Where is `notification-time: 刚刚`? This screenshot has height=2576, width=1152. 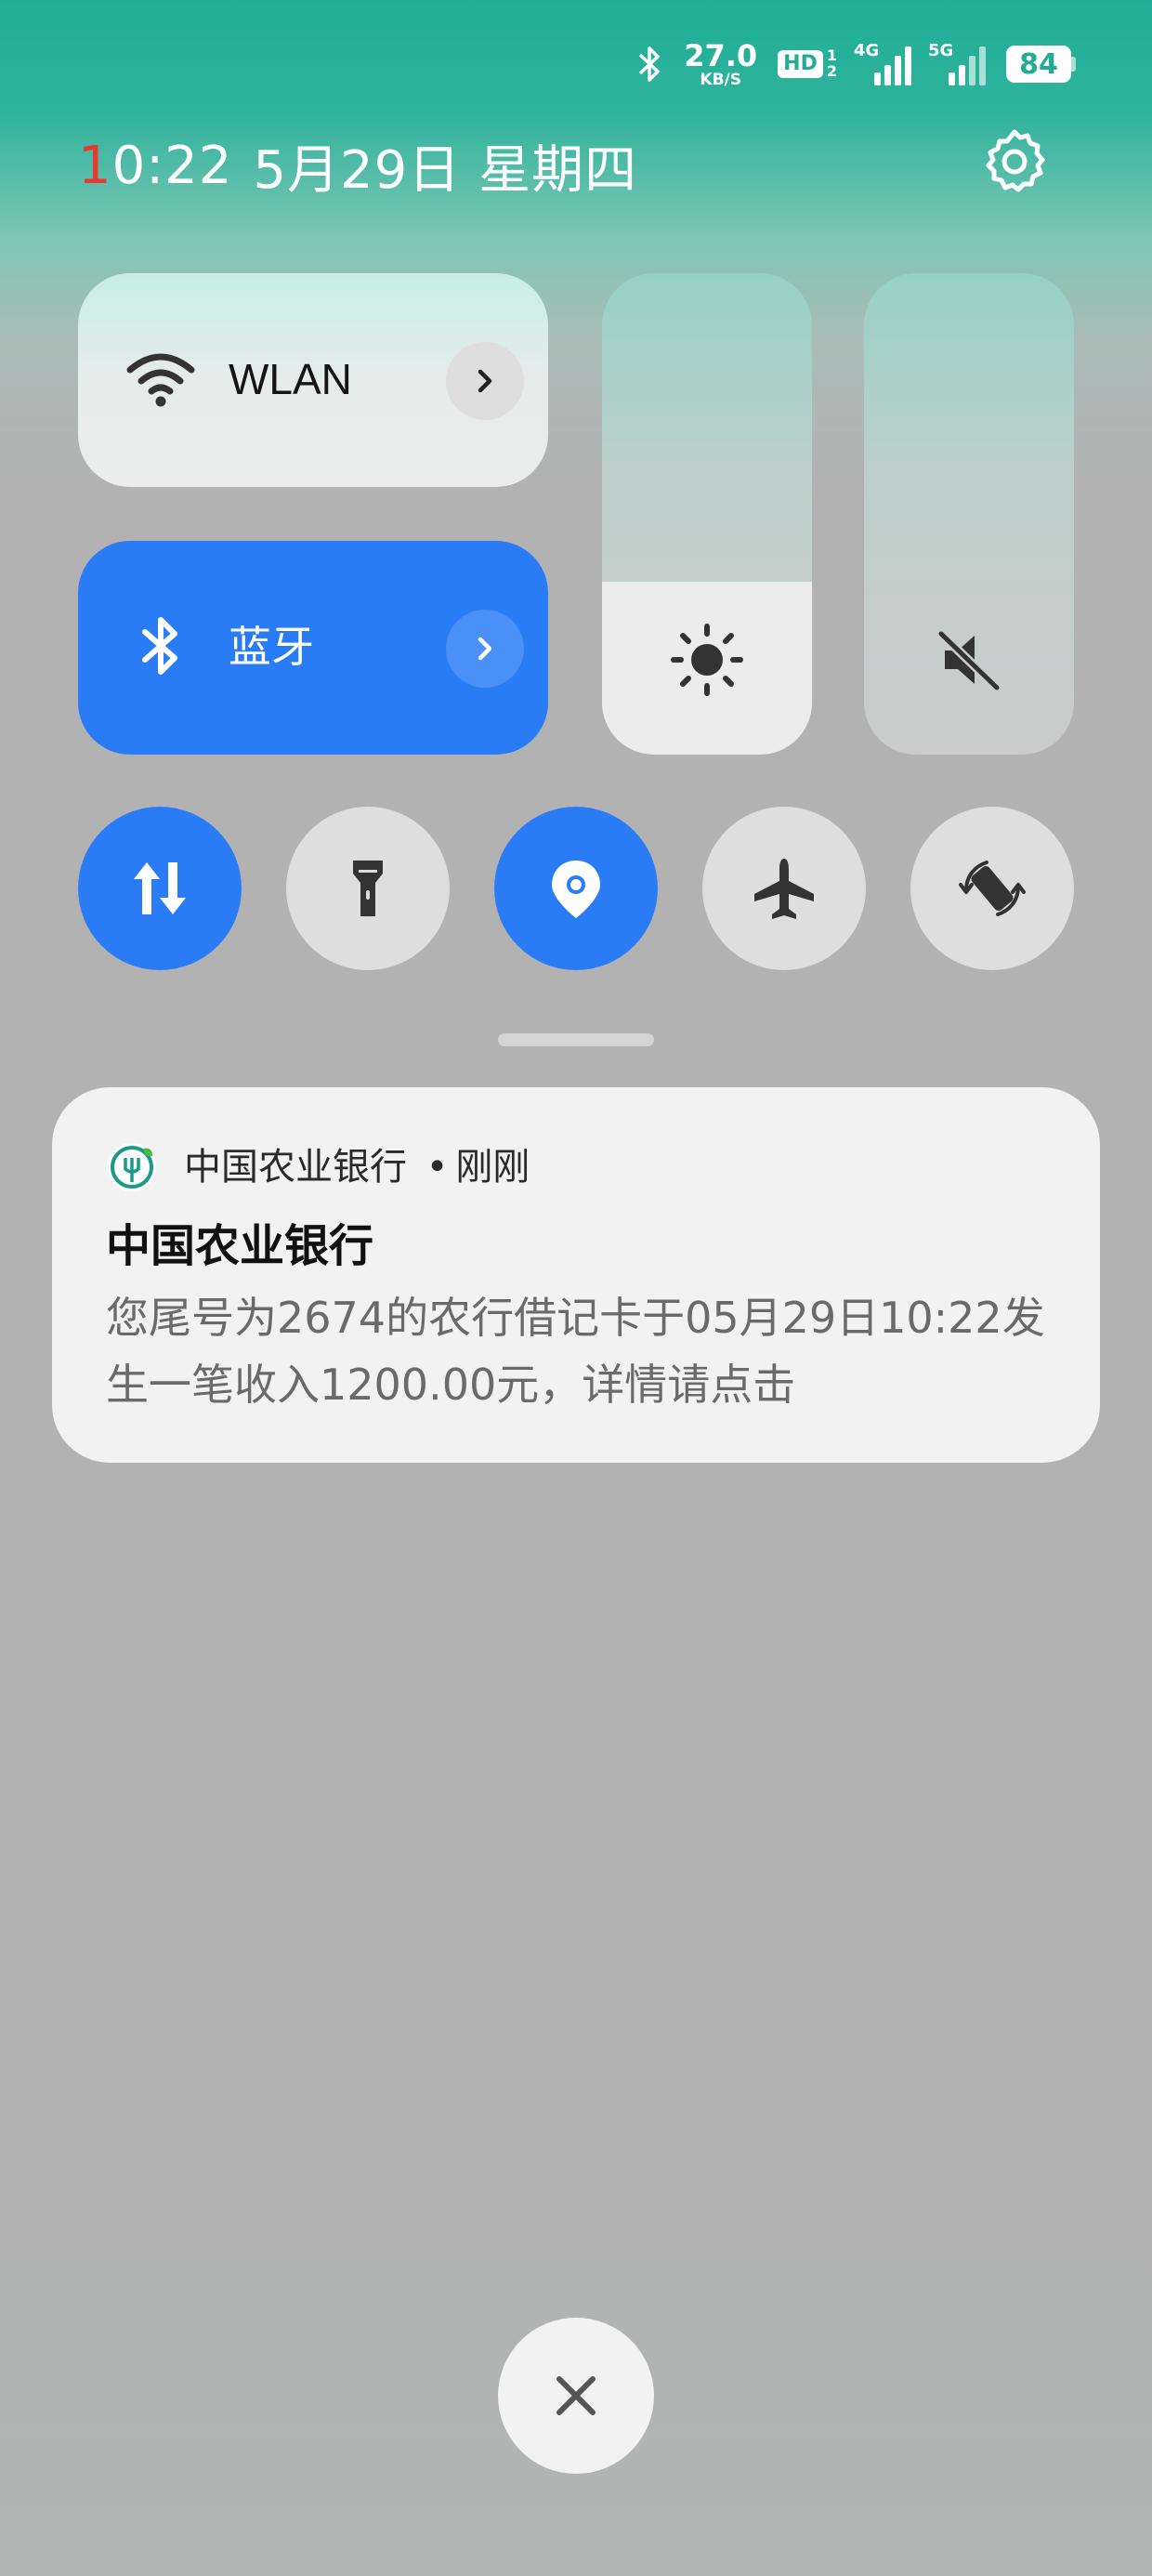
notification-time: 刚刚 is located at coordinates (492, 1167).